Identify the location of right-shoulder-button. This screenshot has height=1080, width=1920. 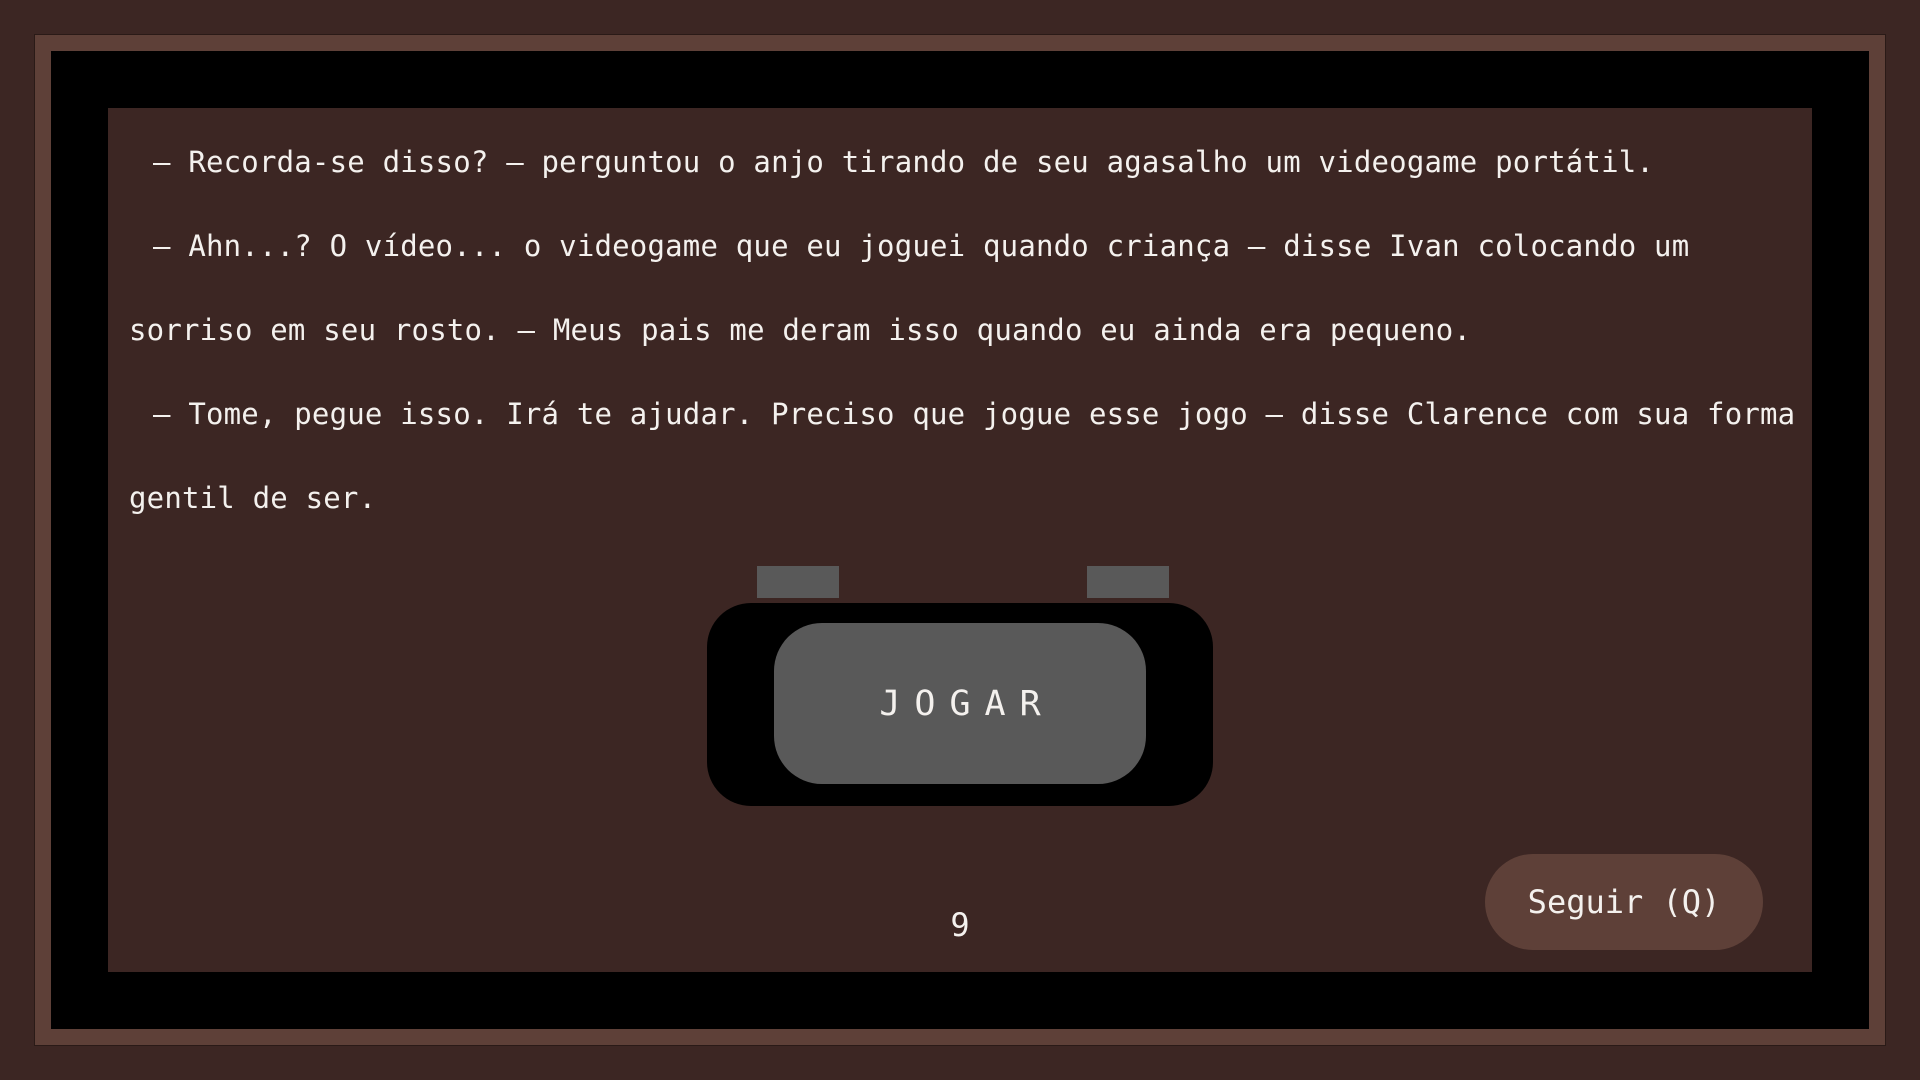
(1128, 582).